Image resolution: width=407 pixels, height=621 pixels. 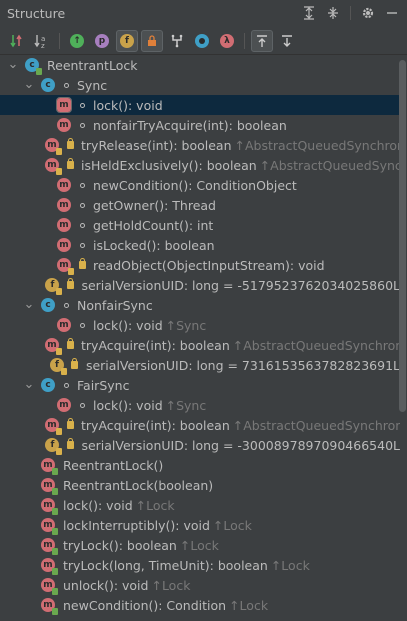 What do you see at coordinates (200, 105) in the screenshot?
I see `tree-node: m lock(): void` at bounding box center [200, 105].